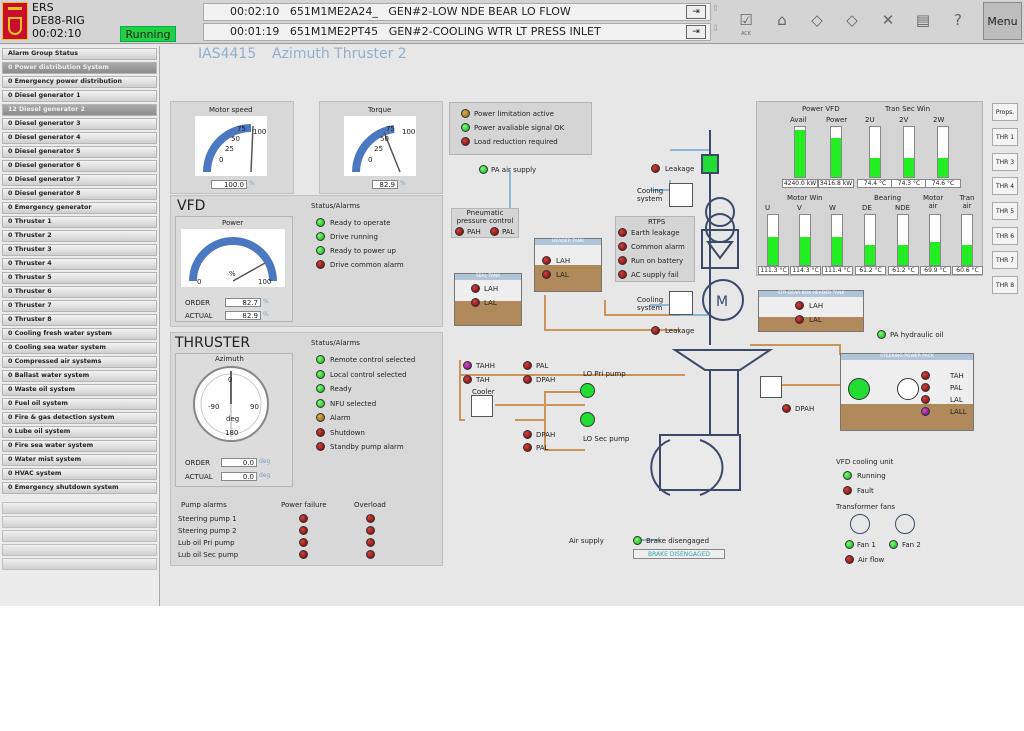  What do you see at coordinates (1005, 236) in the screenshot?
I see `thruster-nav-button: THR 6` at bounding box center [1005, 236].